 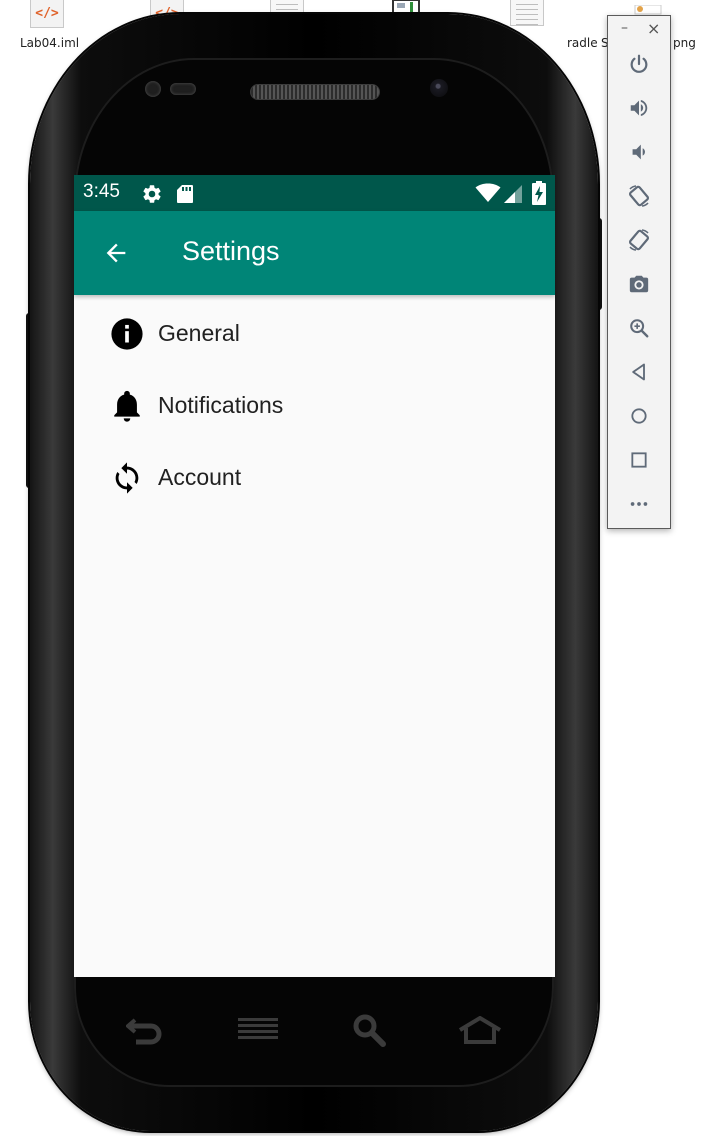 I want to click on desktop-file-gradle, so click(x=527, y=13).